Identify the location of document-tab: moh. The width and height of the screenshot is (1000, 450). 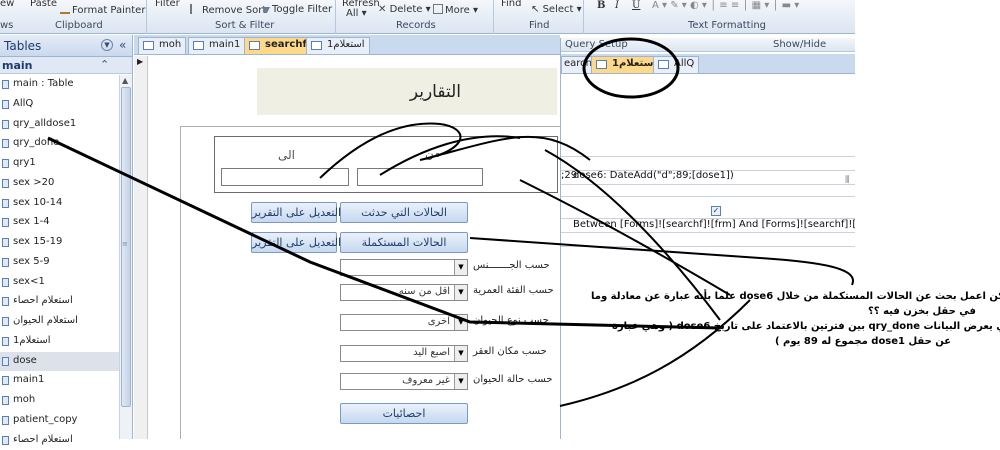
(162, 45).